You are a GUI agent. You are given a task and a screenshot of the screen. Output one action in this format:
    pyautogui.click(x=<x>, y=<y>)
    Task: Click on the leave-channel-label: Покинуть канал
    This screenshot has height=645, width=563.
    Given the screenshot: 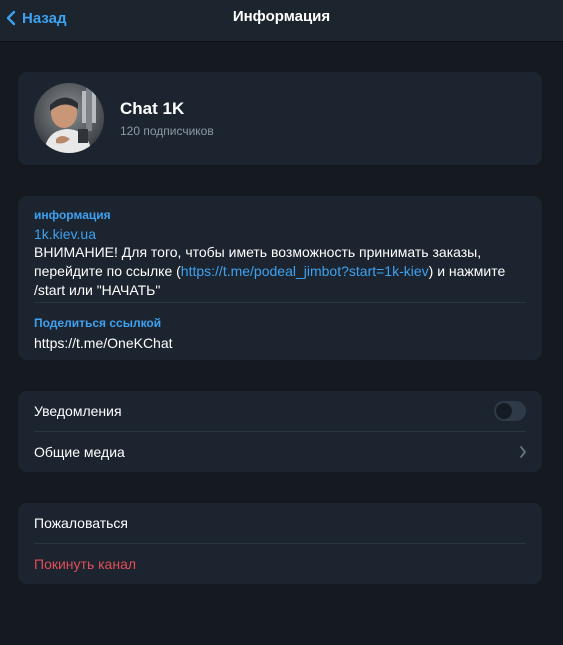 What is the action you would take?
    pyautogui.click(x=85, y=564)
    